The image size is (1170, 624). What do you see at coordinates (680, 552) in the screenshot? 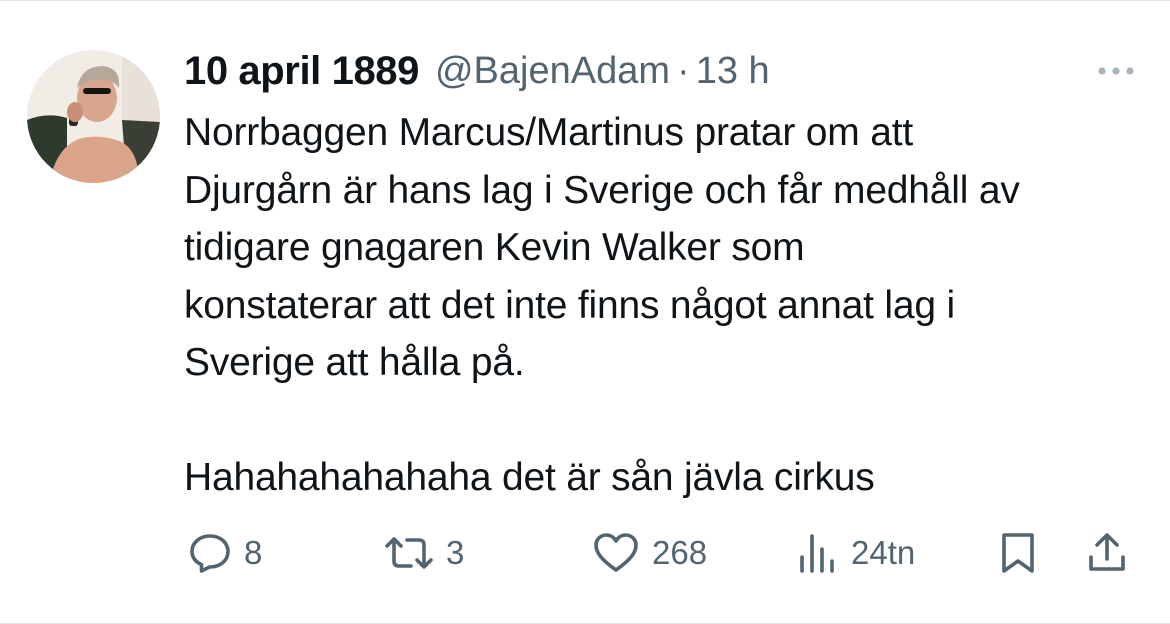
I see `like-count: 268` at bounding box center [680, 552].